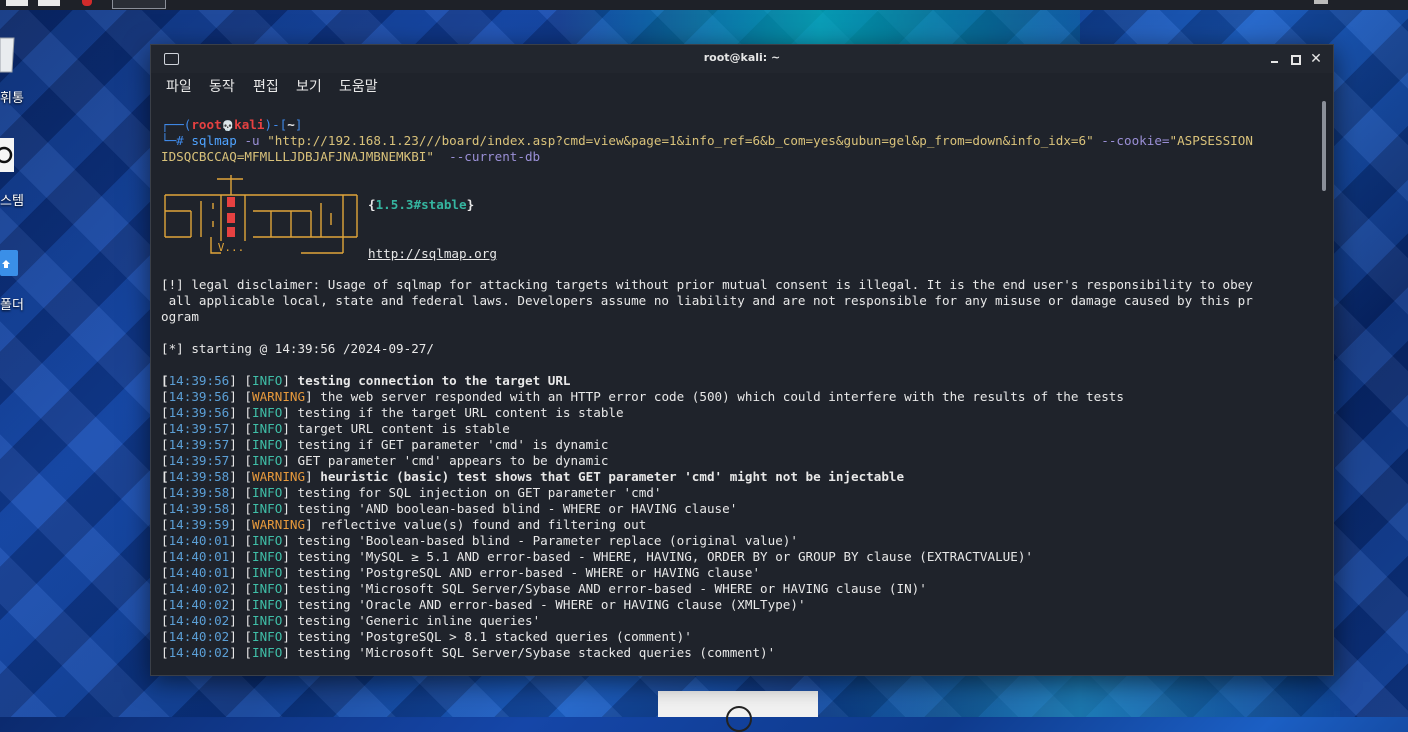  Describe the element at coordinates (495, 156) in the screenshot. I see `command-option: --current-db` at that location.